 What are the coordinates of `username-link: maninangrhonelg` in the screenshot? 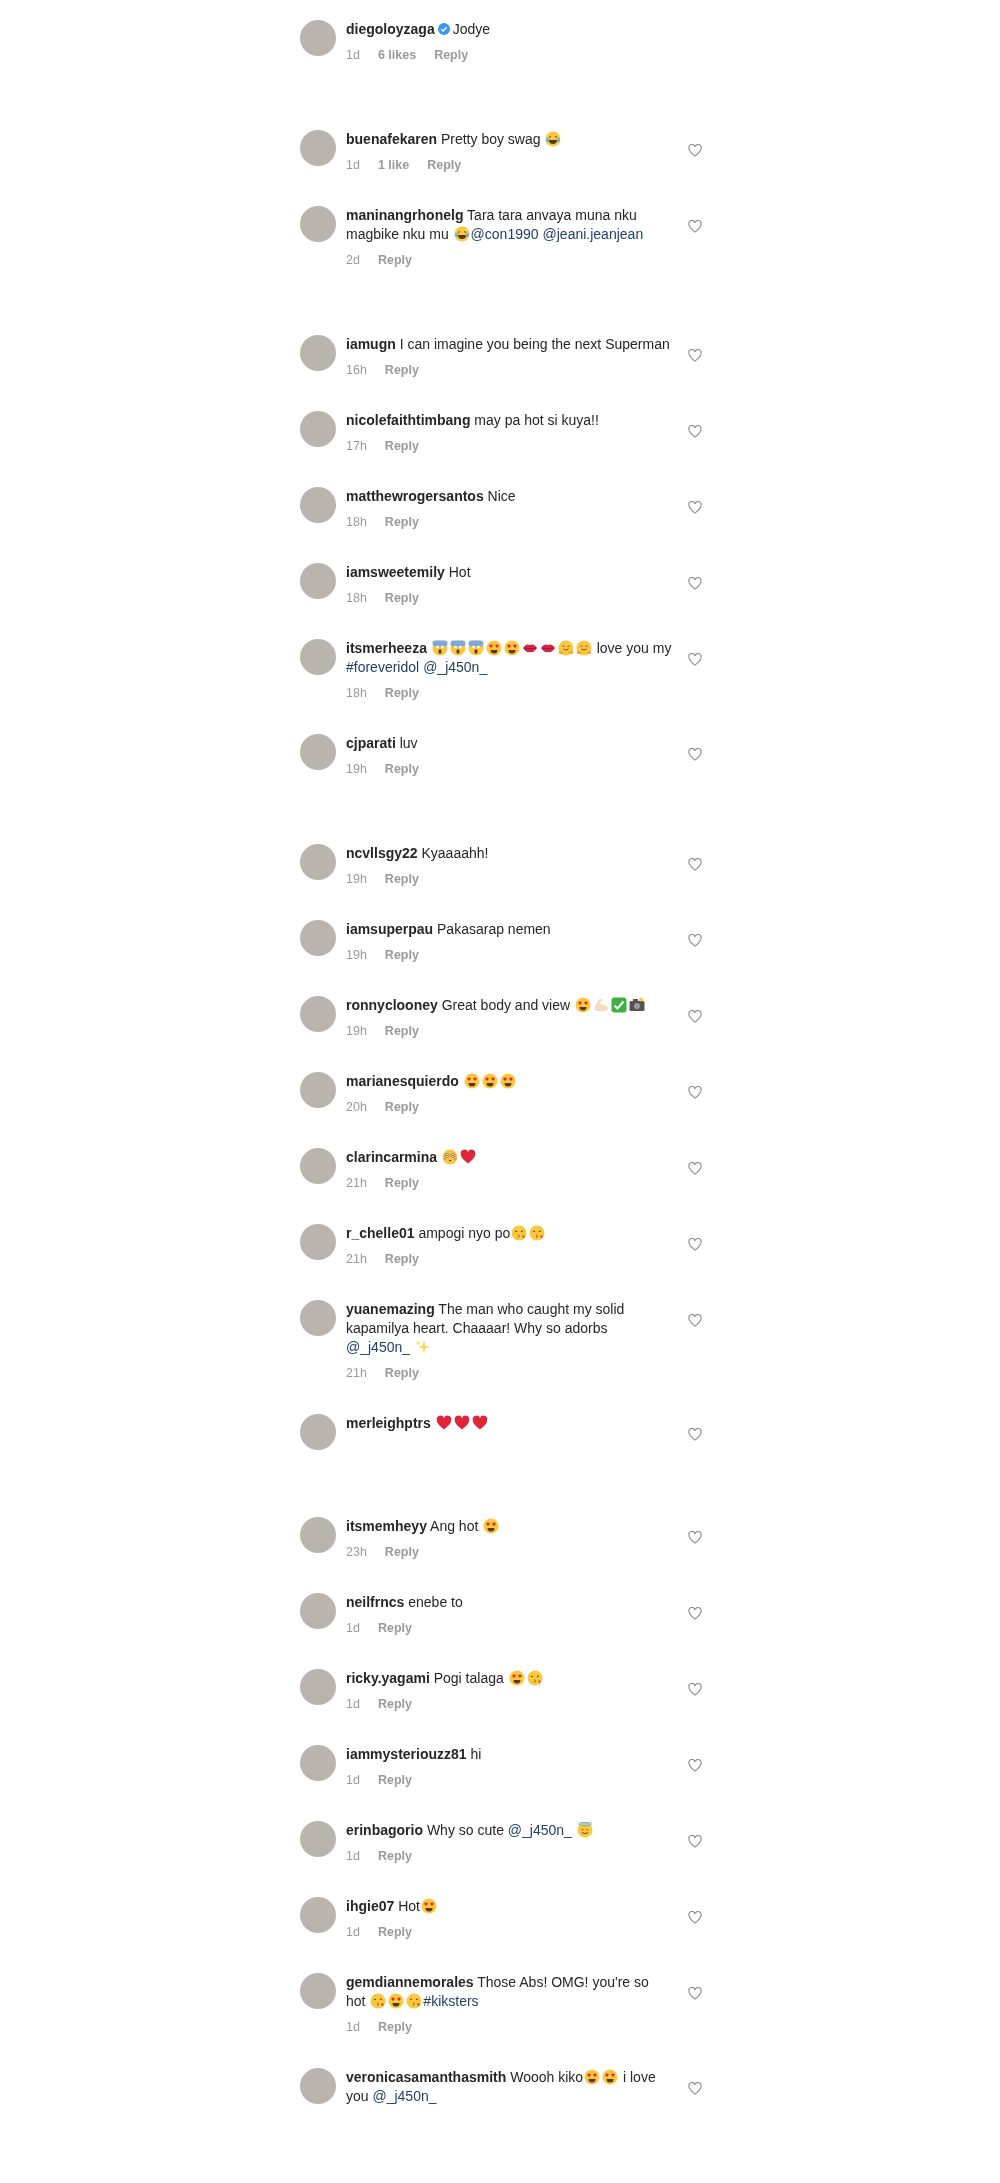 It's located at (405, 215).